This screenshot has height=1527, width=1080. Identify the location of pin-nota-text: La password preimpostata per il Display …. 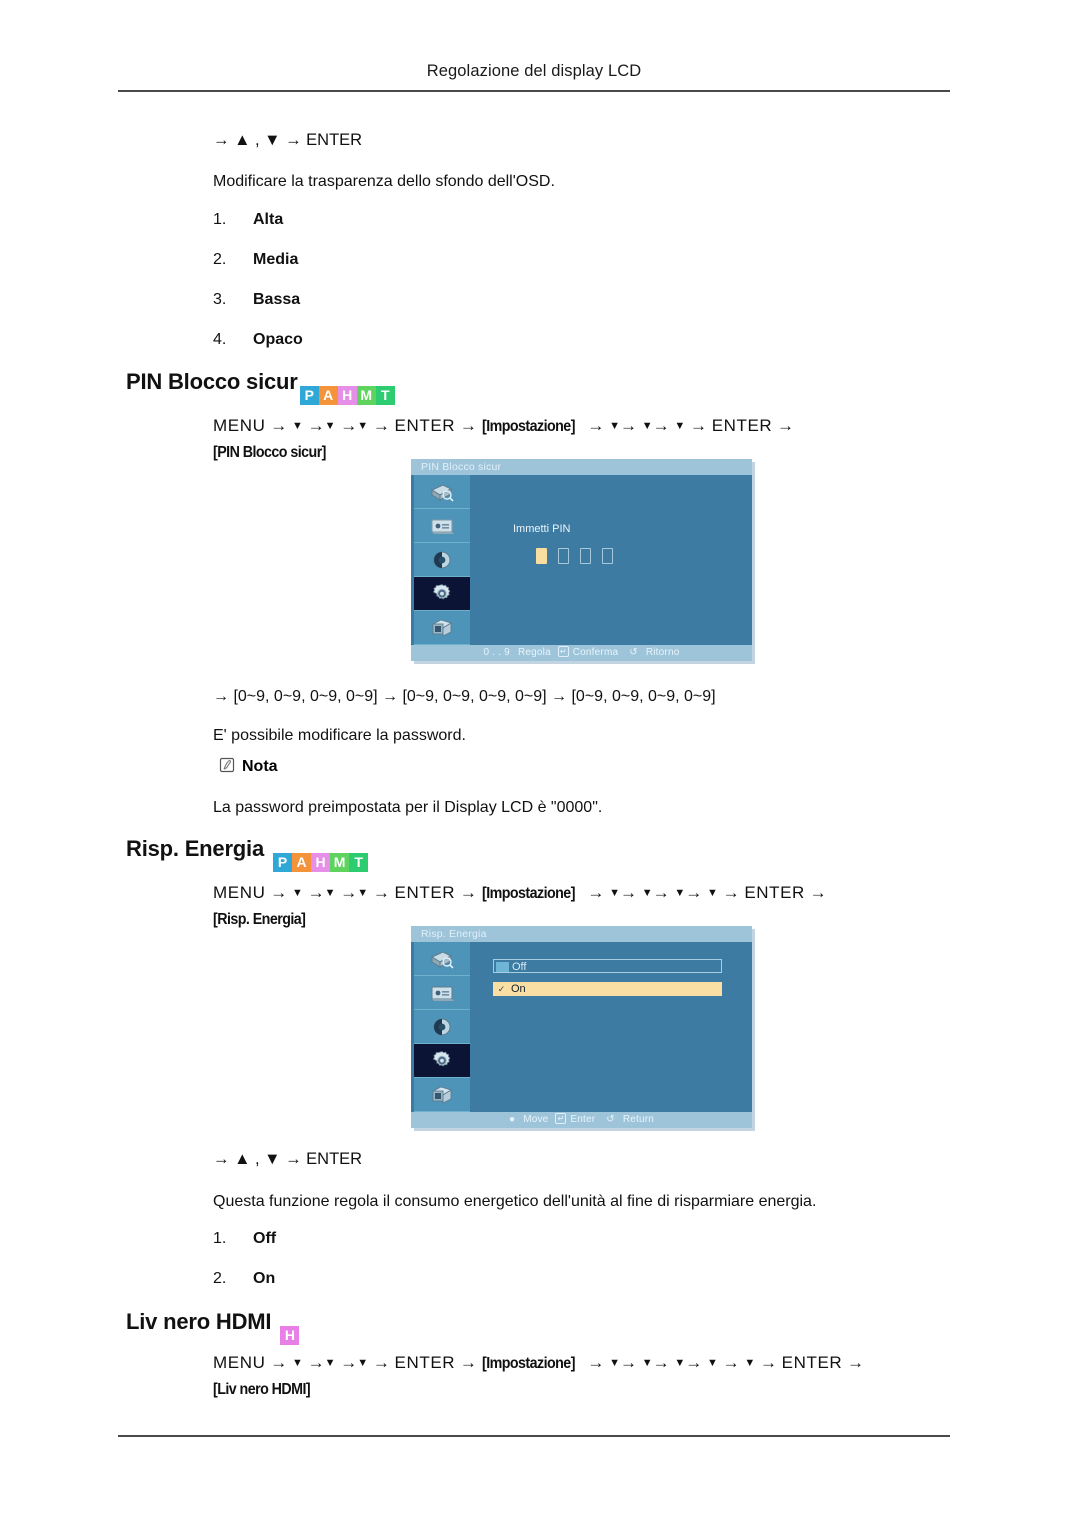
(408, 807).